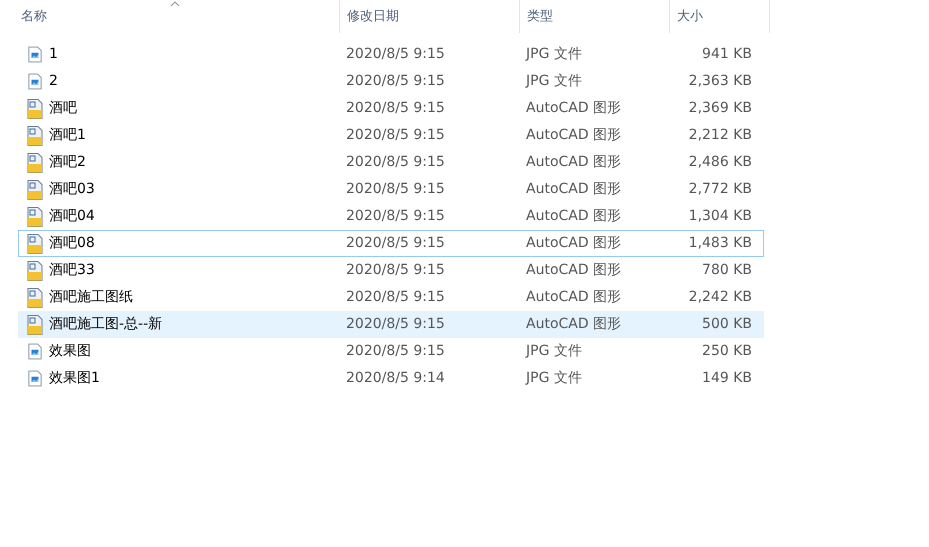 This screenshot has height=547, width=929. I want to click on file-name: 酒吧03, so click(72, 189).